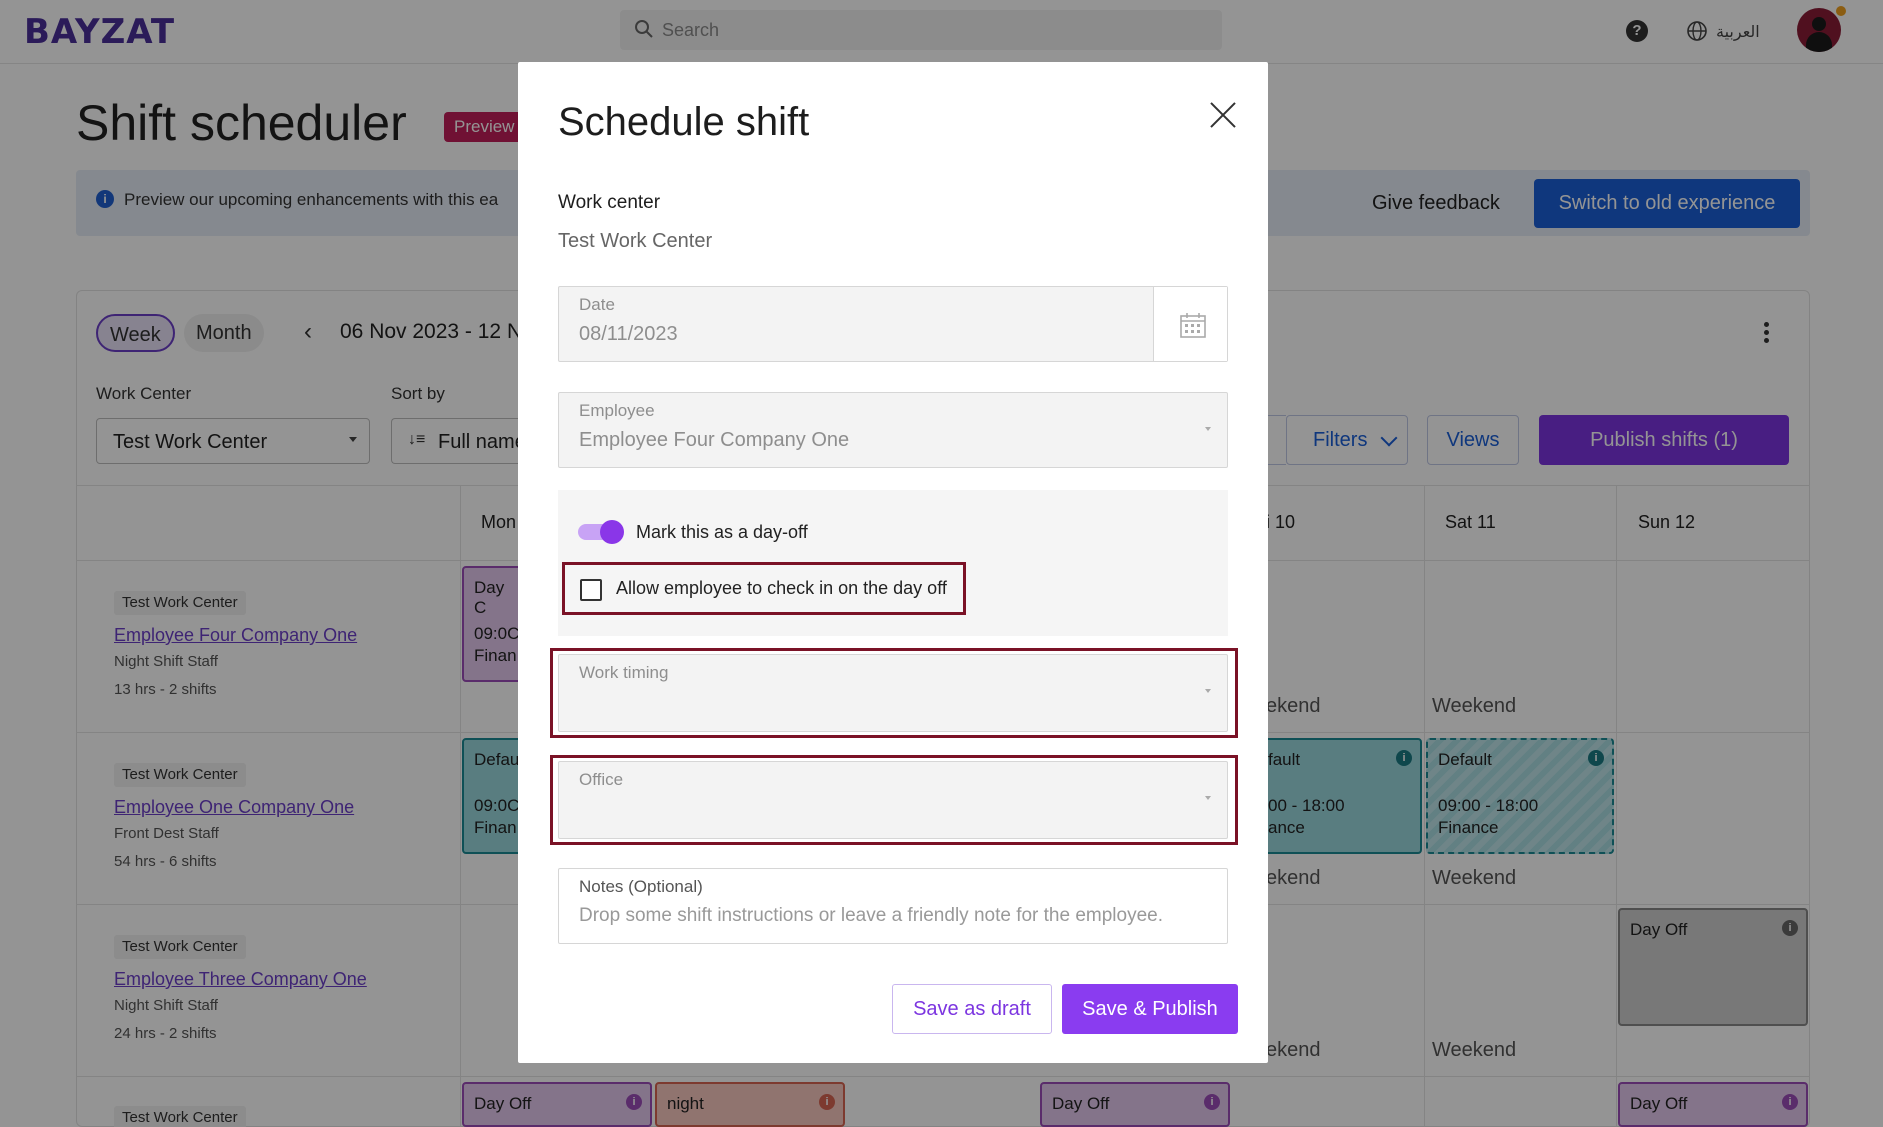 Image resolution: width=1883 pixels, height=1127 pixels. Describe the element at coordinates (722, 532) in the screenshot. I see `day-off-toggle-label: Mark this as a day-off` at that location.